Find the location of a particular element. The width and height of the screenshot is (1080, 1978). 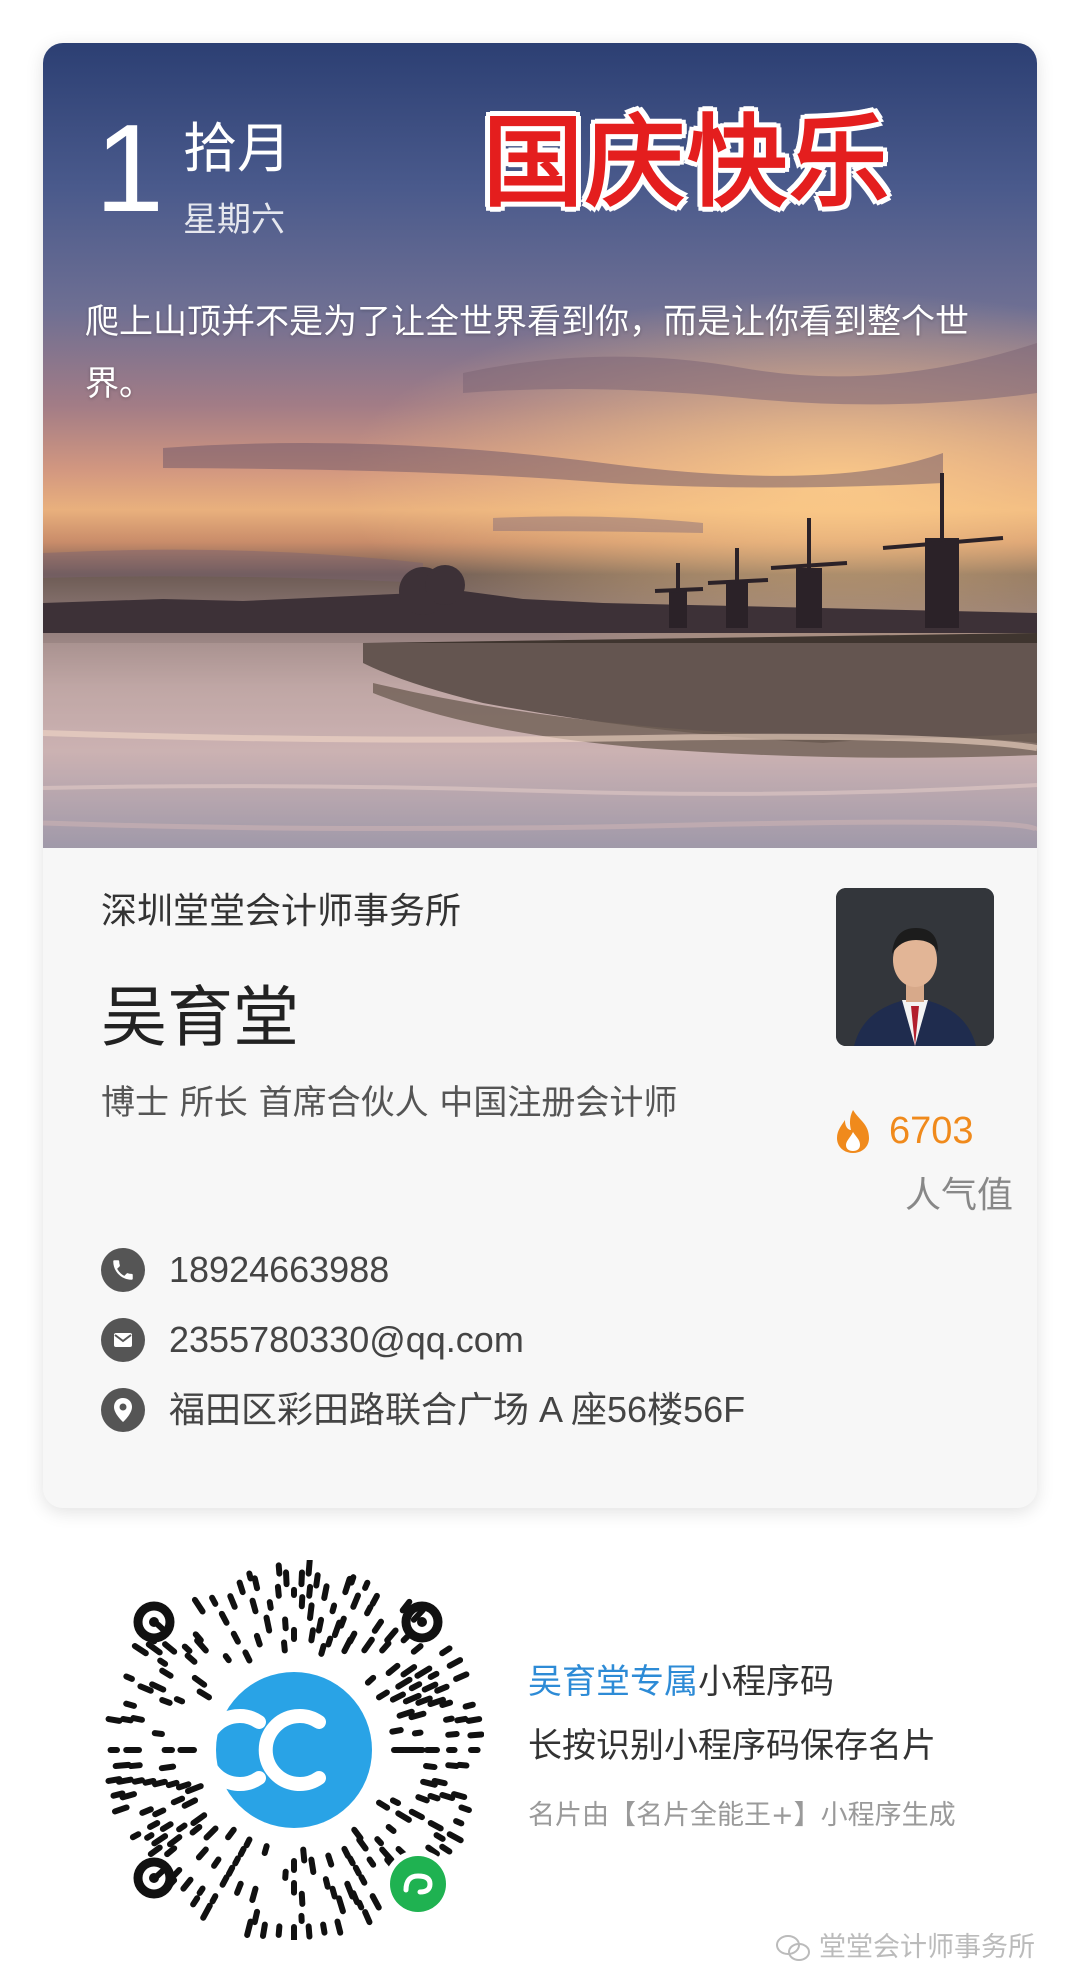

location-pin-icon is located at coordinates (123, 1410).